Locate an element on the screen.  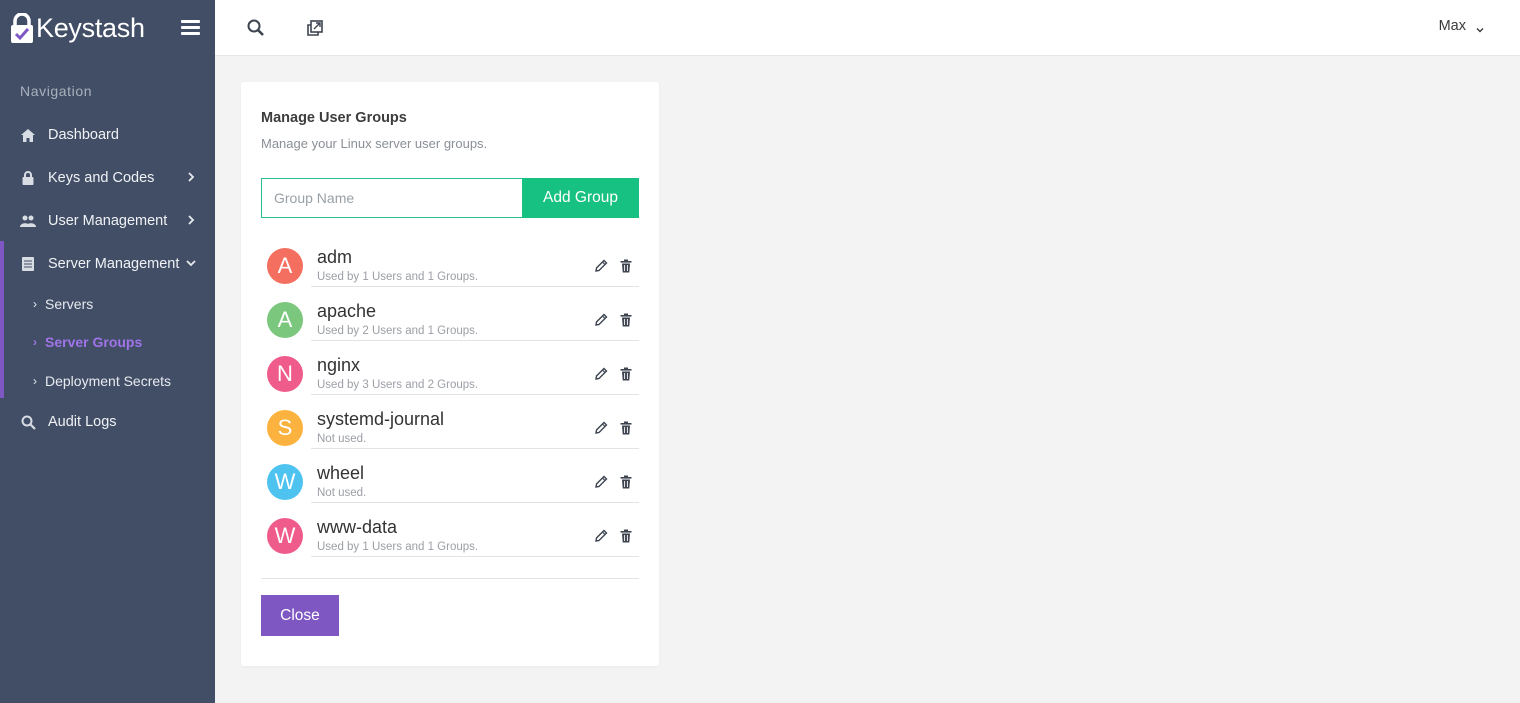
search-icon is located at coordinates (256, 28).